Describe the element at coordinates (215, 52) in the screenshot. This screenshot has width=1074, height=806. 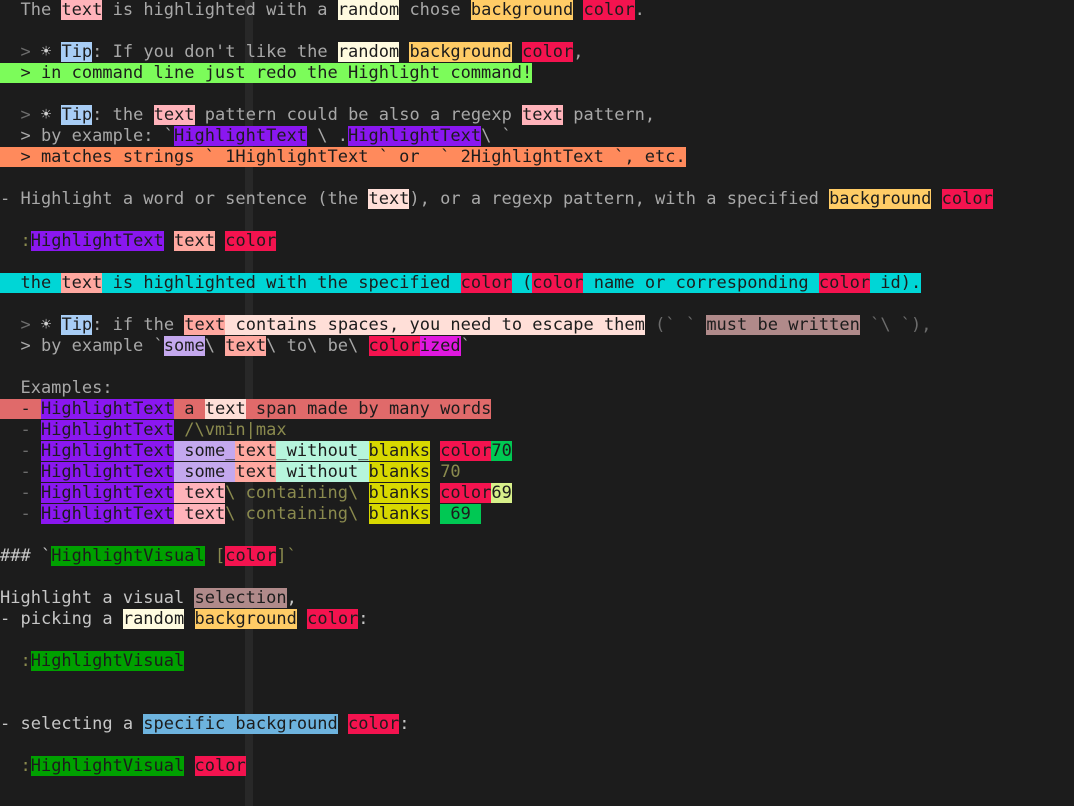
I see `text-span: : If you don't like the` at that location.